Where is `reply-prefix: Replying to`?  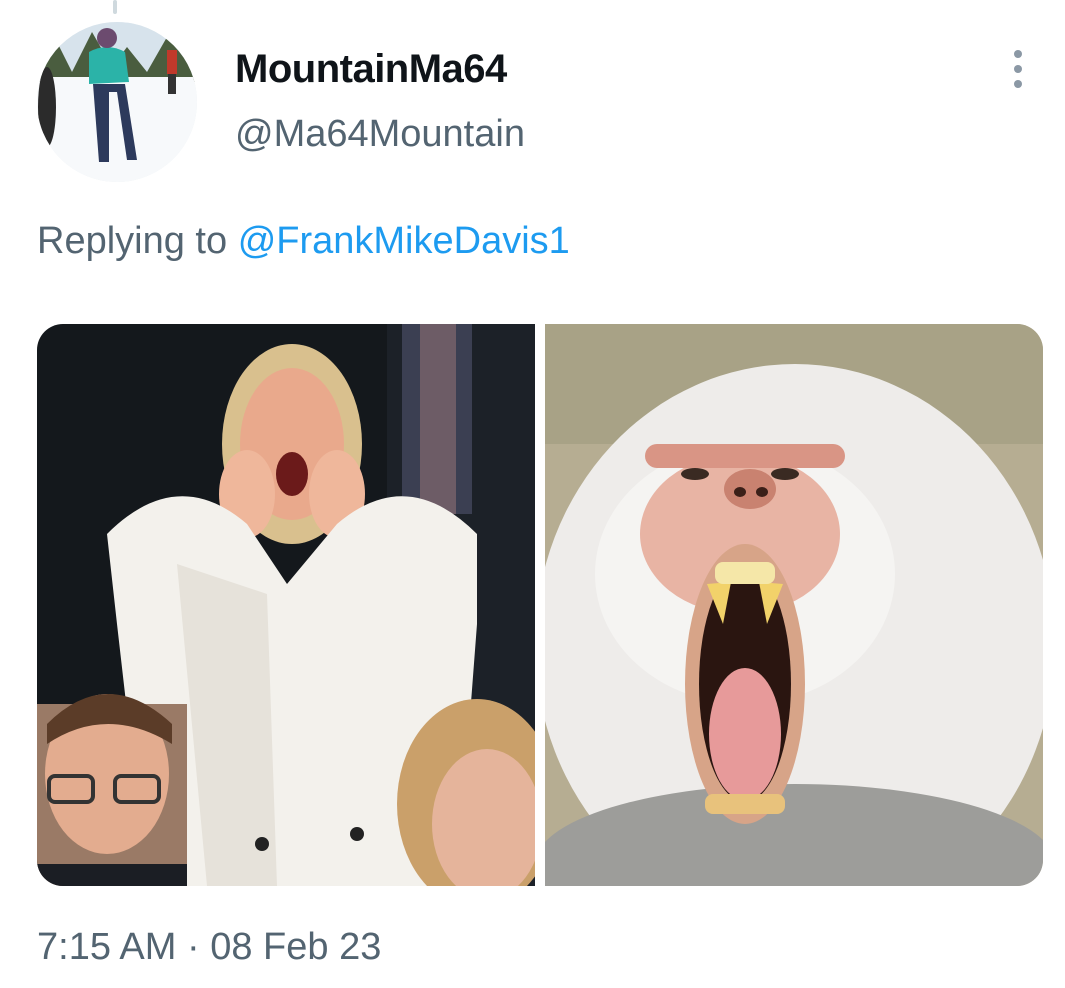 reply-prefix: Replying to is located at coordinates (132, 241).